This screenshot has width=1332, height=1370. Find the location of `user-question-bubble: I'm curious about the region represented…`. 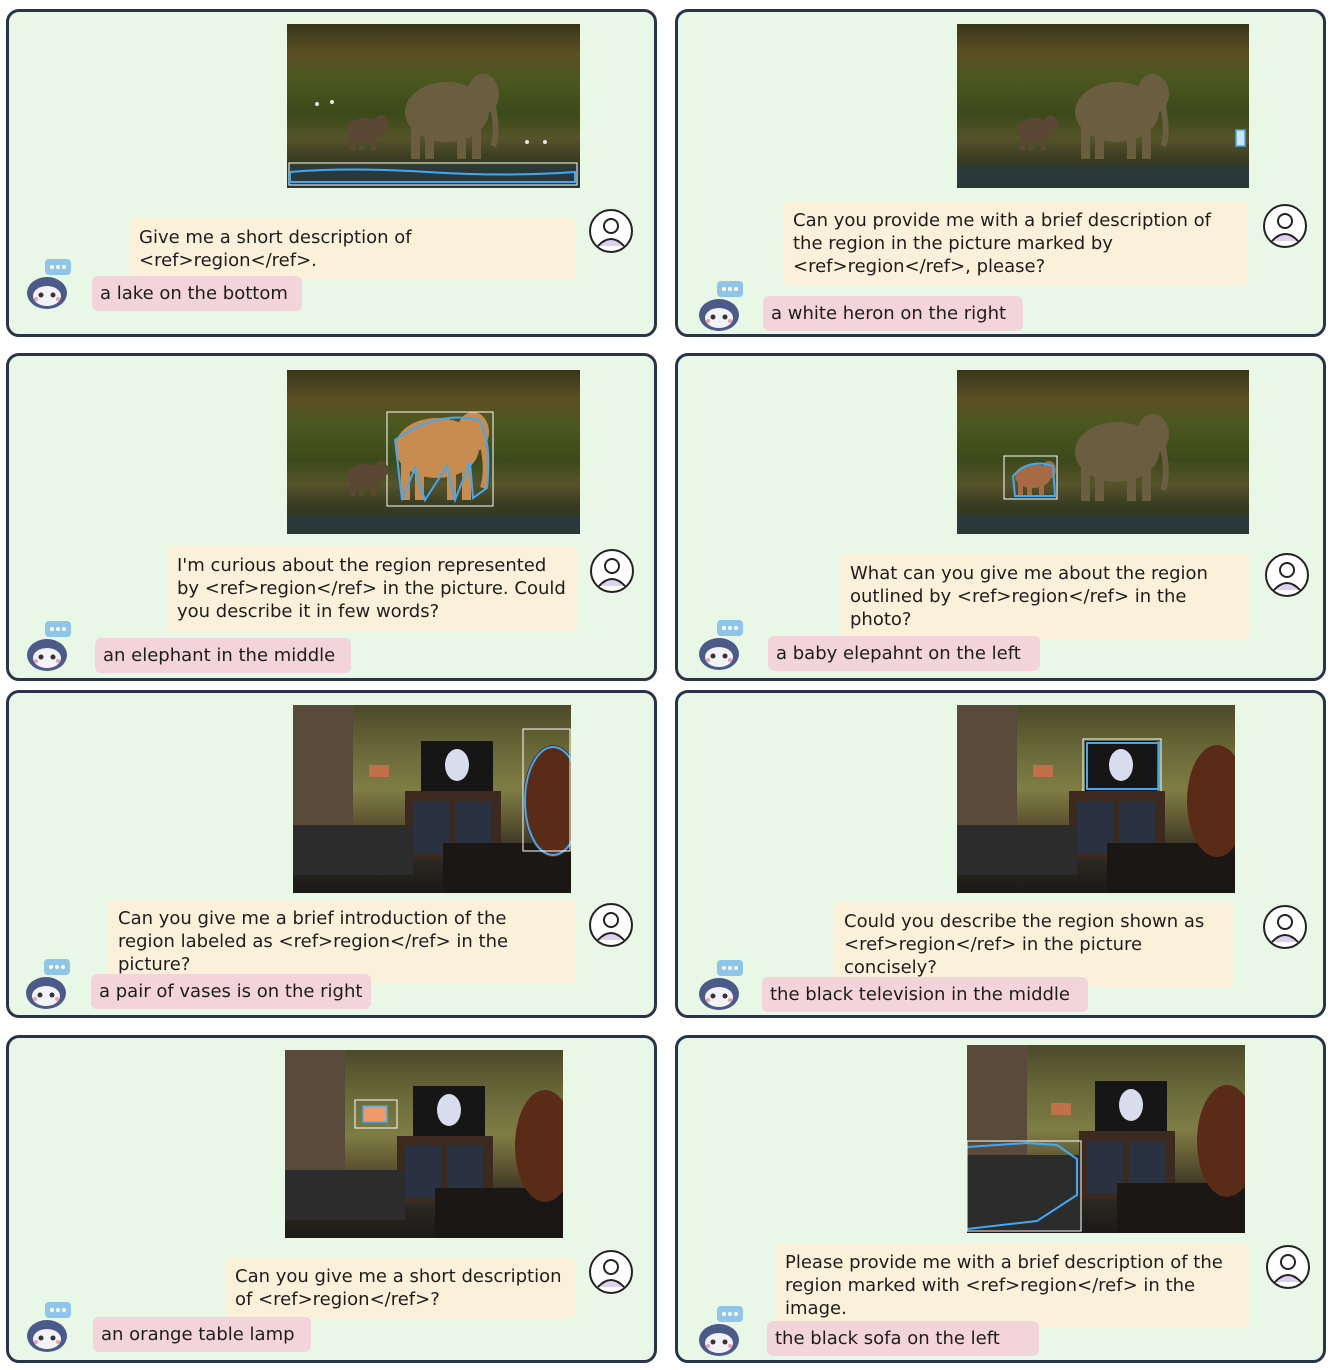

user-question-bubble: I'm curious about the region represented… is located at coordinates (372, 588).